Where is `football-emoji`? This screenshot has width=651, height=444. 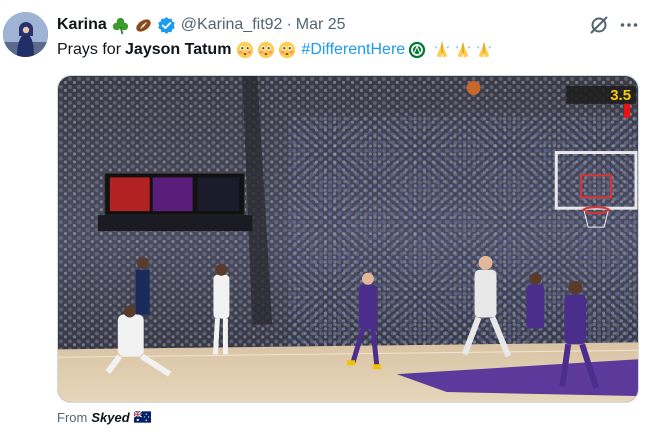
football-emoji is located at coordinates (143, 25).